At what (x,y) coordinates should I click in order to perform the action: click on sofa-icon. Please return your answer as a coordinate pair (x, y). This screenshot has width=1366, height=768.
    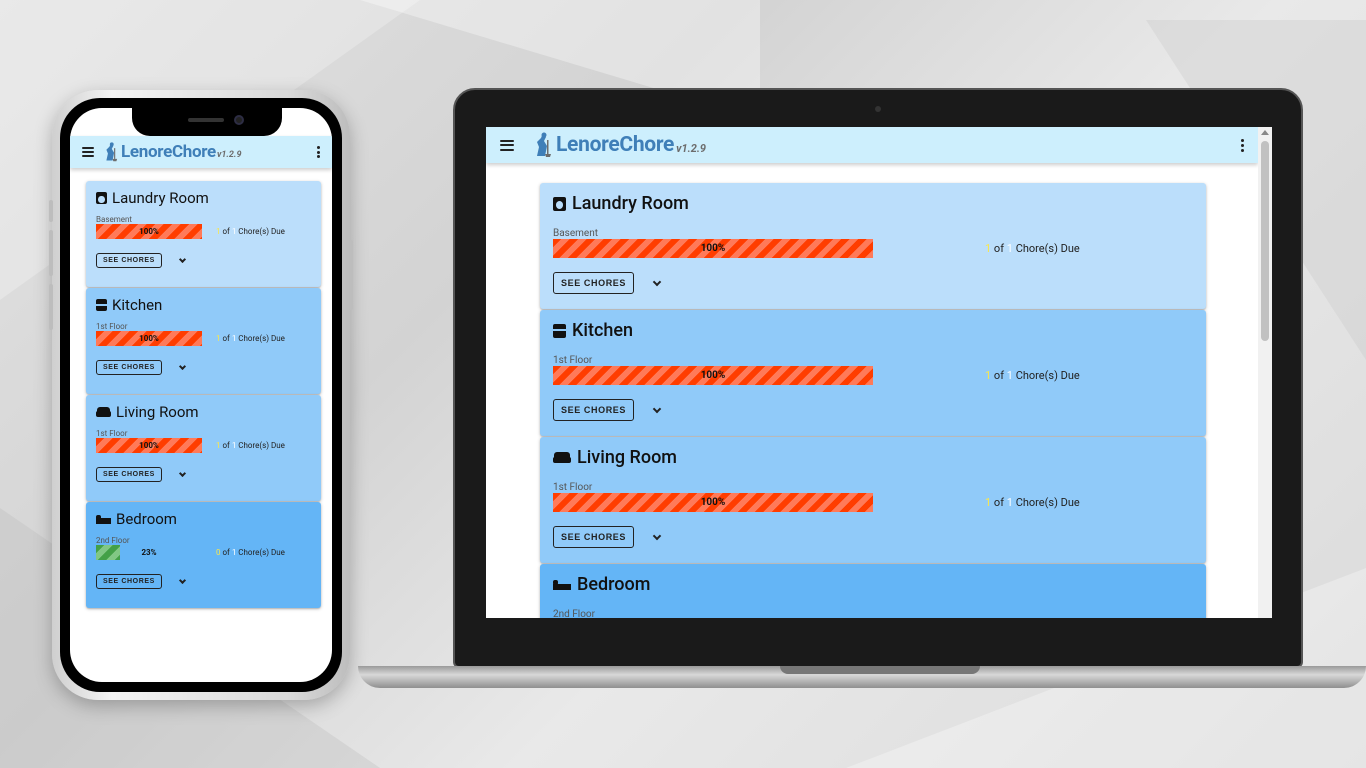
    Looking at the image, I should click on (103, 412).